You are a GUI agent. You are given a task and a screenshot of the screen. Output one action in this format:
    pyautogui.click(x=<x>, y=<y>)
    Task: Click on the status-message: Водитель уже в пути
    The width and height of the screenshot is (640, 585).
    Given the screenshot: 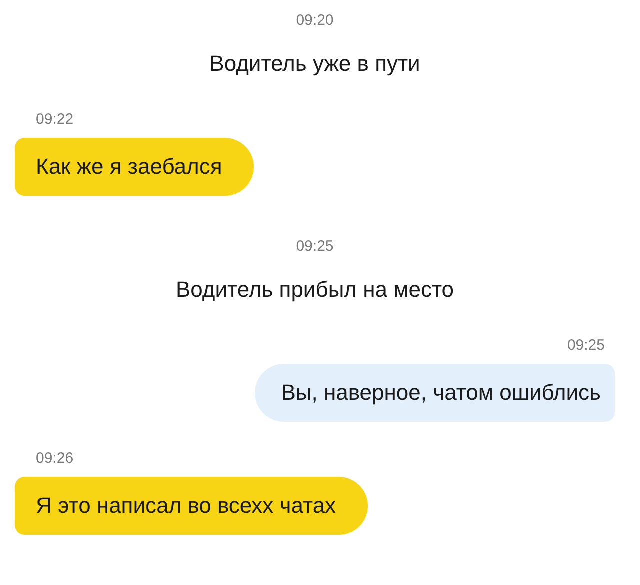 What is the action you would take?
    pyautogui.click(x=315, y=64)
    